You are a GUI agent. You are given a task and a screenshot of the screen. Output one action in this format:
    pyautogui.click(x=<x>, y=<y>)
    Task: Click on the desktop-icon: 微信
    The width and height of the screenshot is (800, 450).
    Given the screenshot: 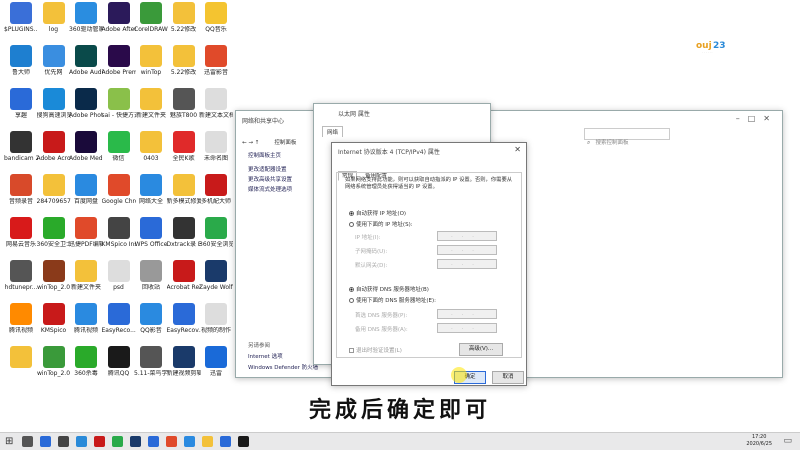 What is the action you would take?
    pyautogui.click(x=119, y=146)
    